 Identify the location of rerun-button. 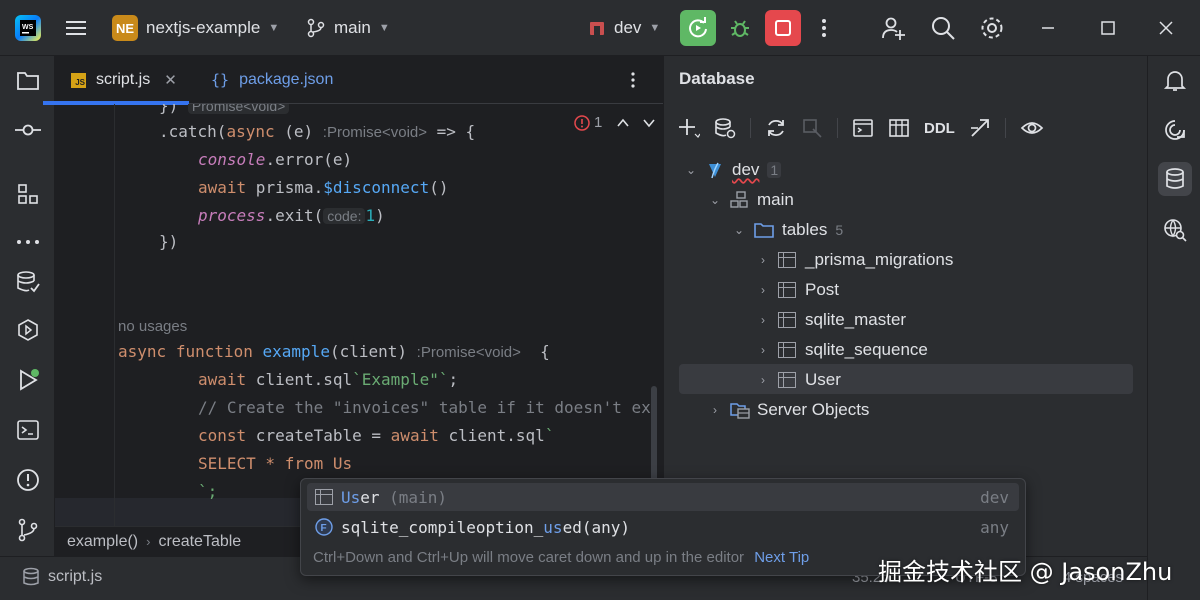
(698, 28).